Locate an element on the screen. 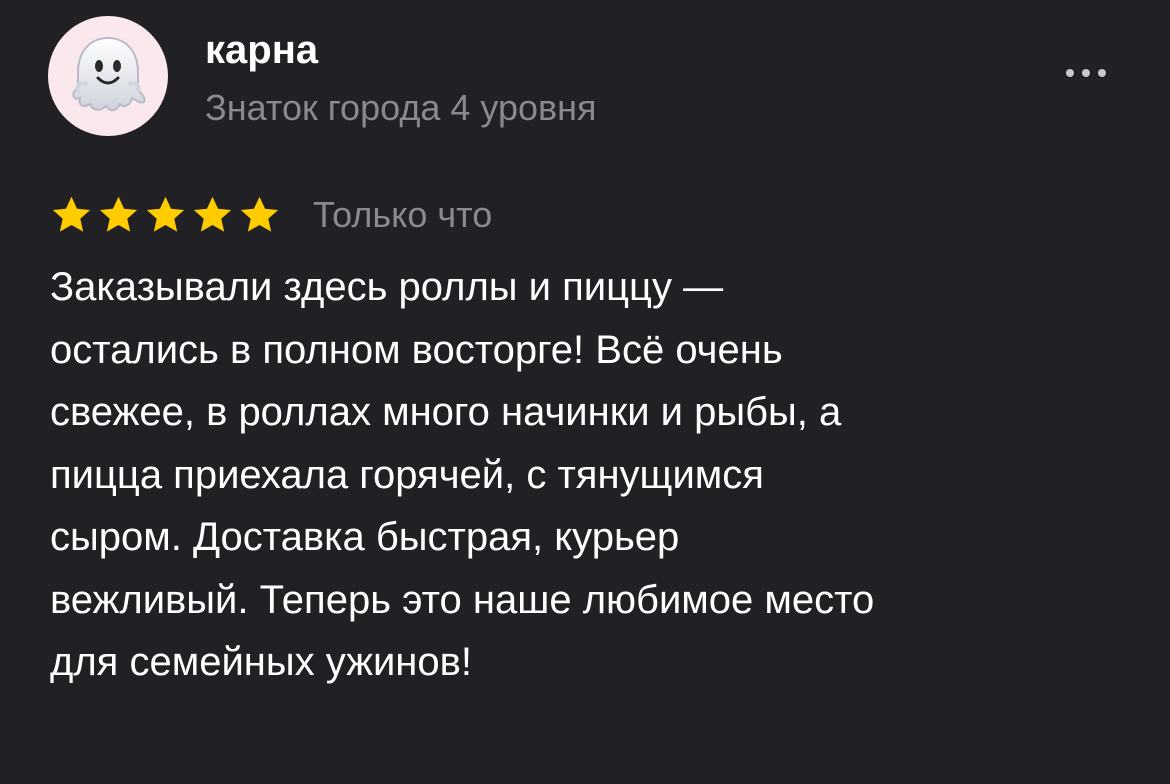  more-dots-icon is located at coordinates (1086, 73).